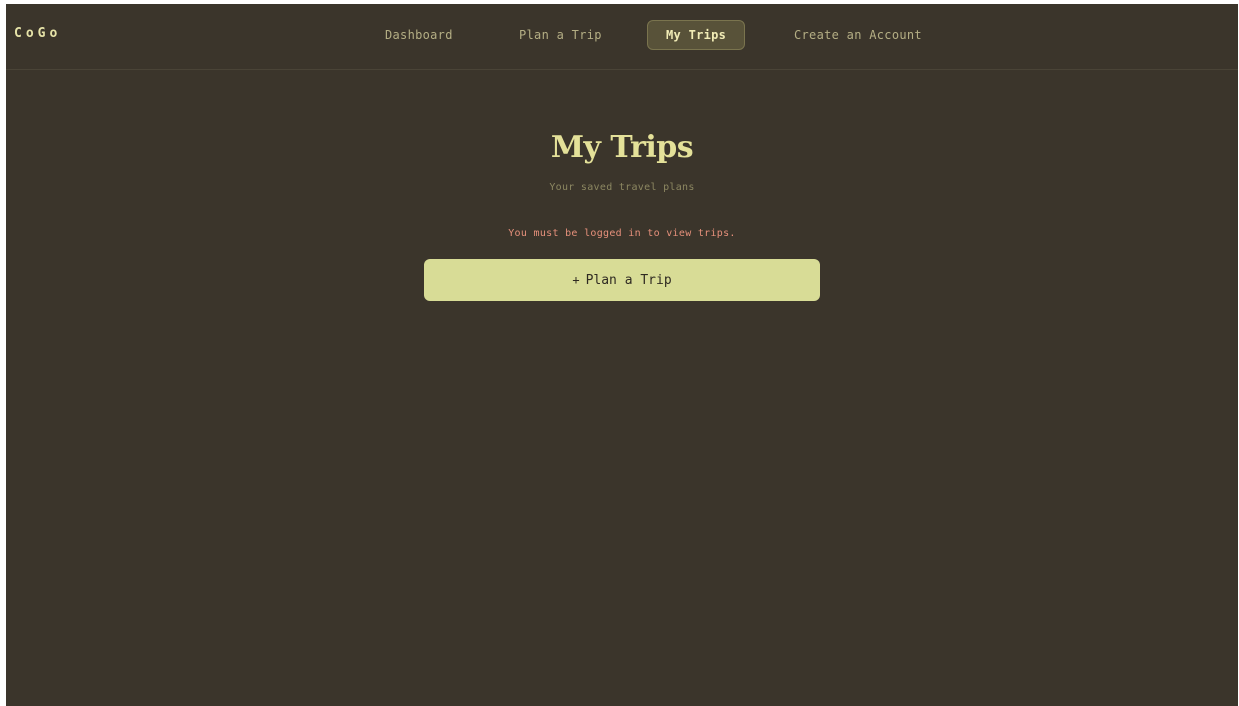 The image size is (1239, 706). I want to click on nav-my-trips: My Trips, so click(696, 35).